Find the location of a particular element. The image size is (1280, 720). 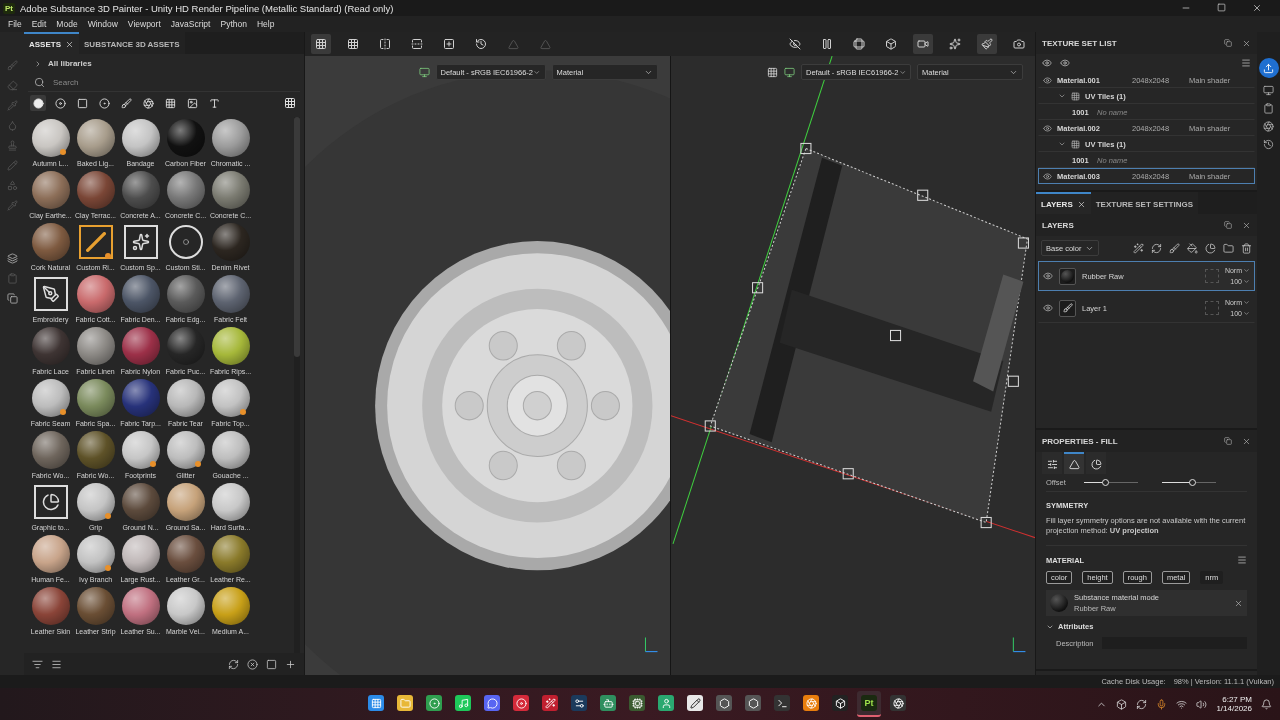

menu-item: Mode is located at coordinates (67, 24).